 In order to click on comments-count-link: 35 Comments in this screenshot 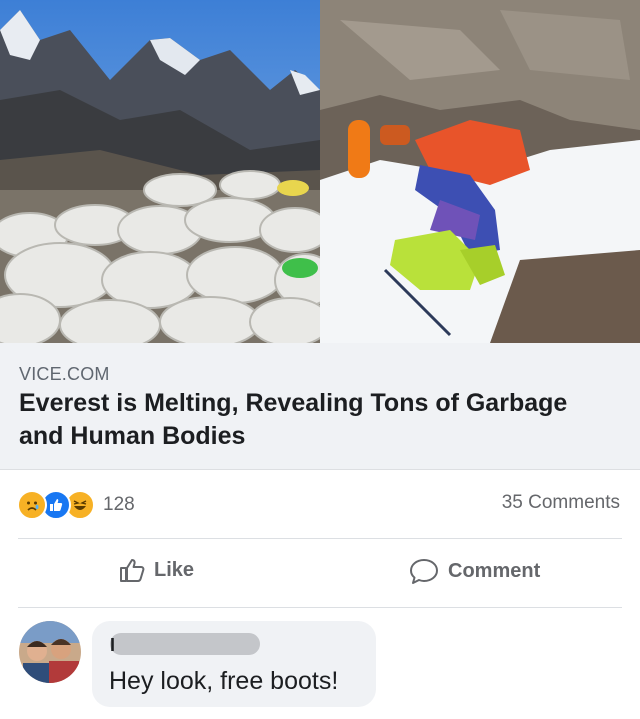, I will do `click(561, 503)`.